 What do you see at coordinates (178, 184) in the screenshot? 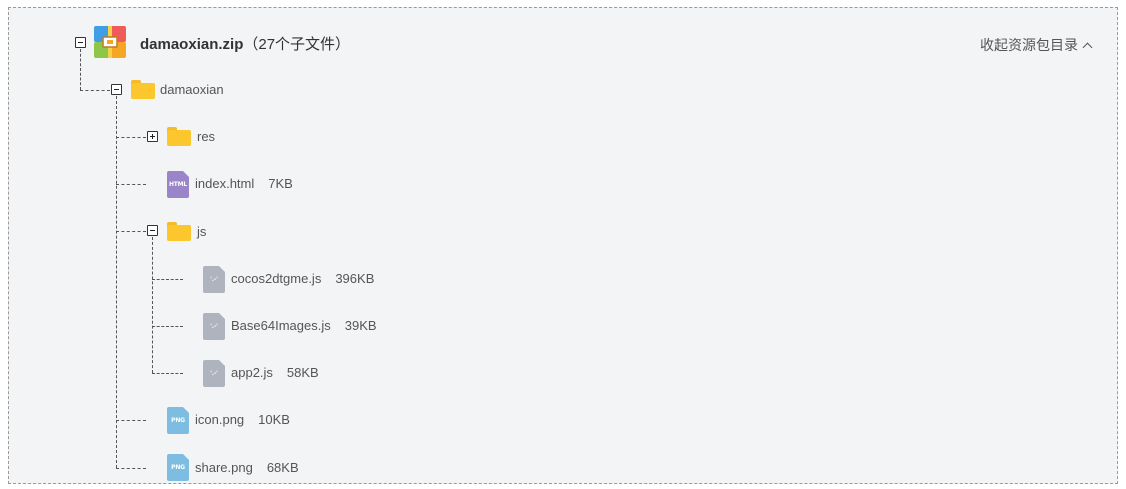
I see `html-file-icon: HTML` at bounding box center [178, 184].